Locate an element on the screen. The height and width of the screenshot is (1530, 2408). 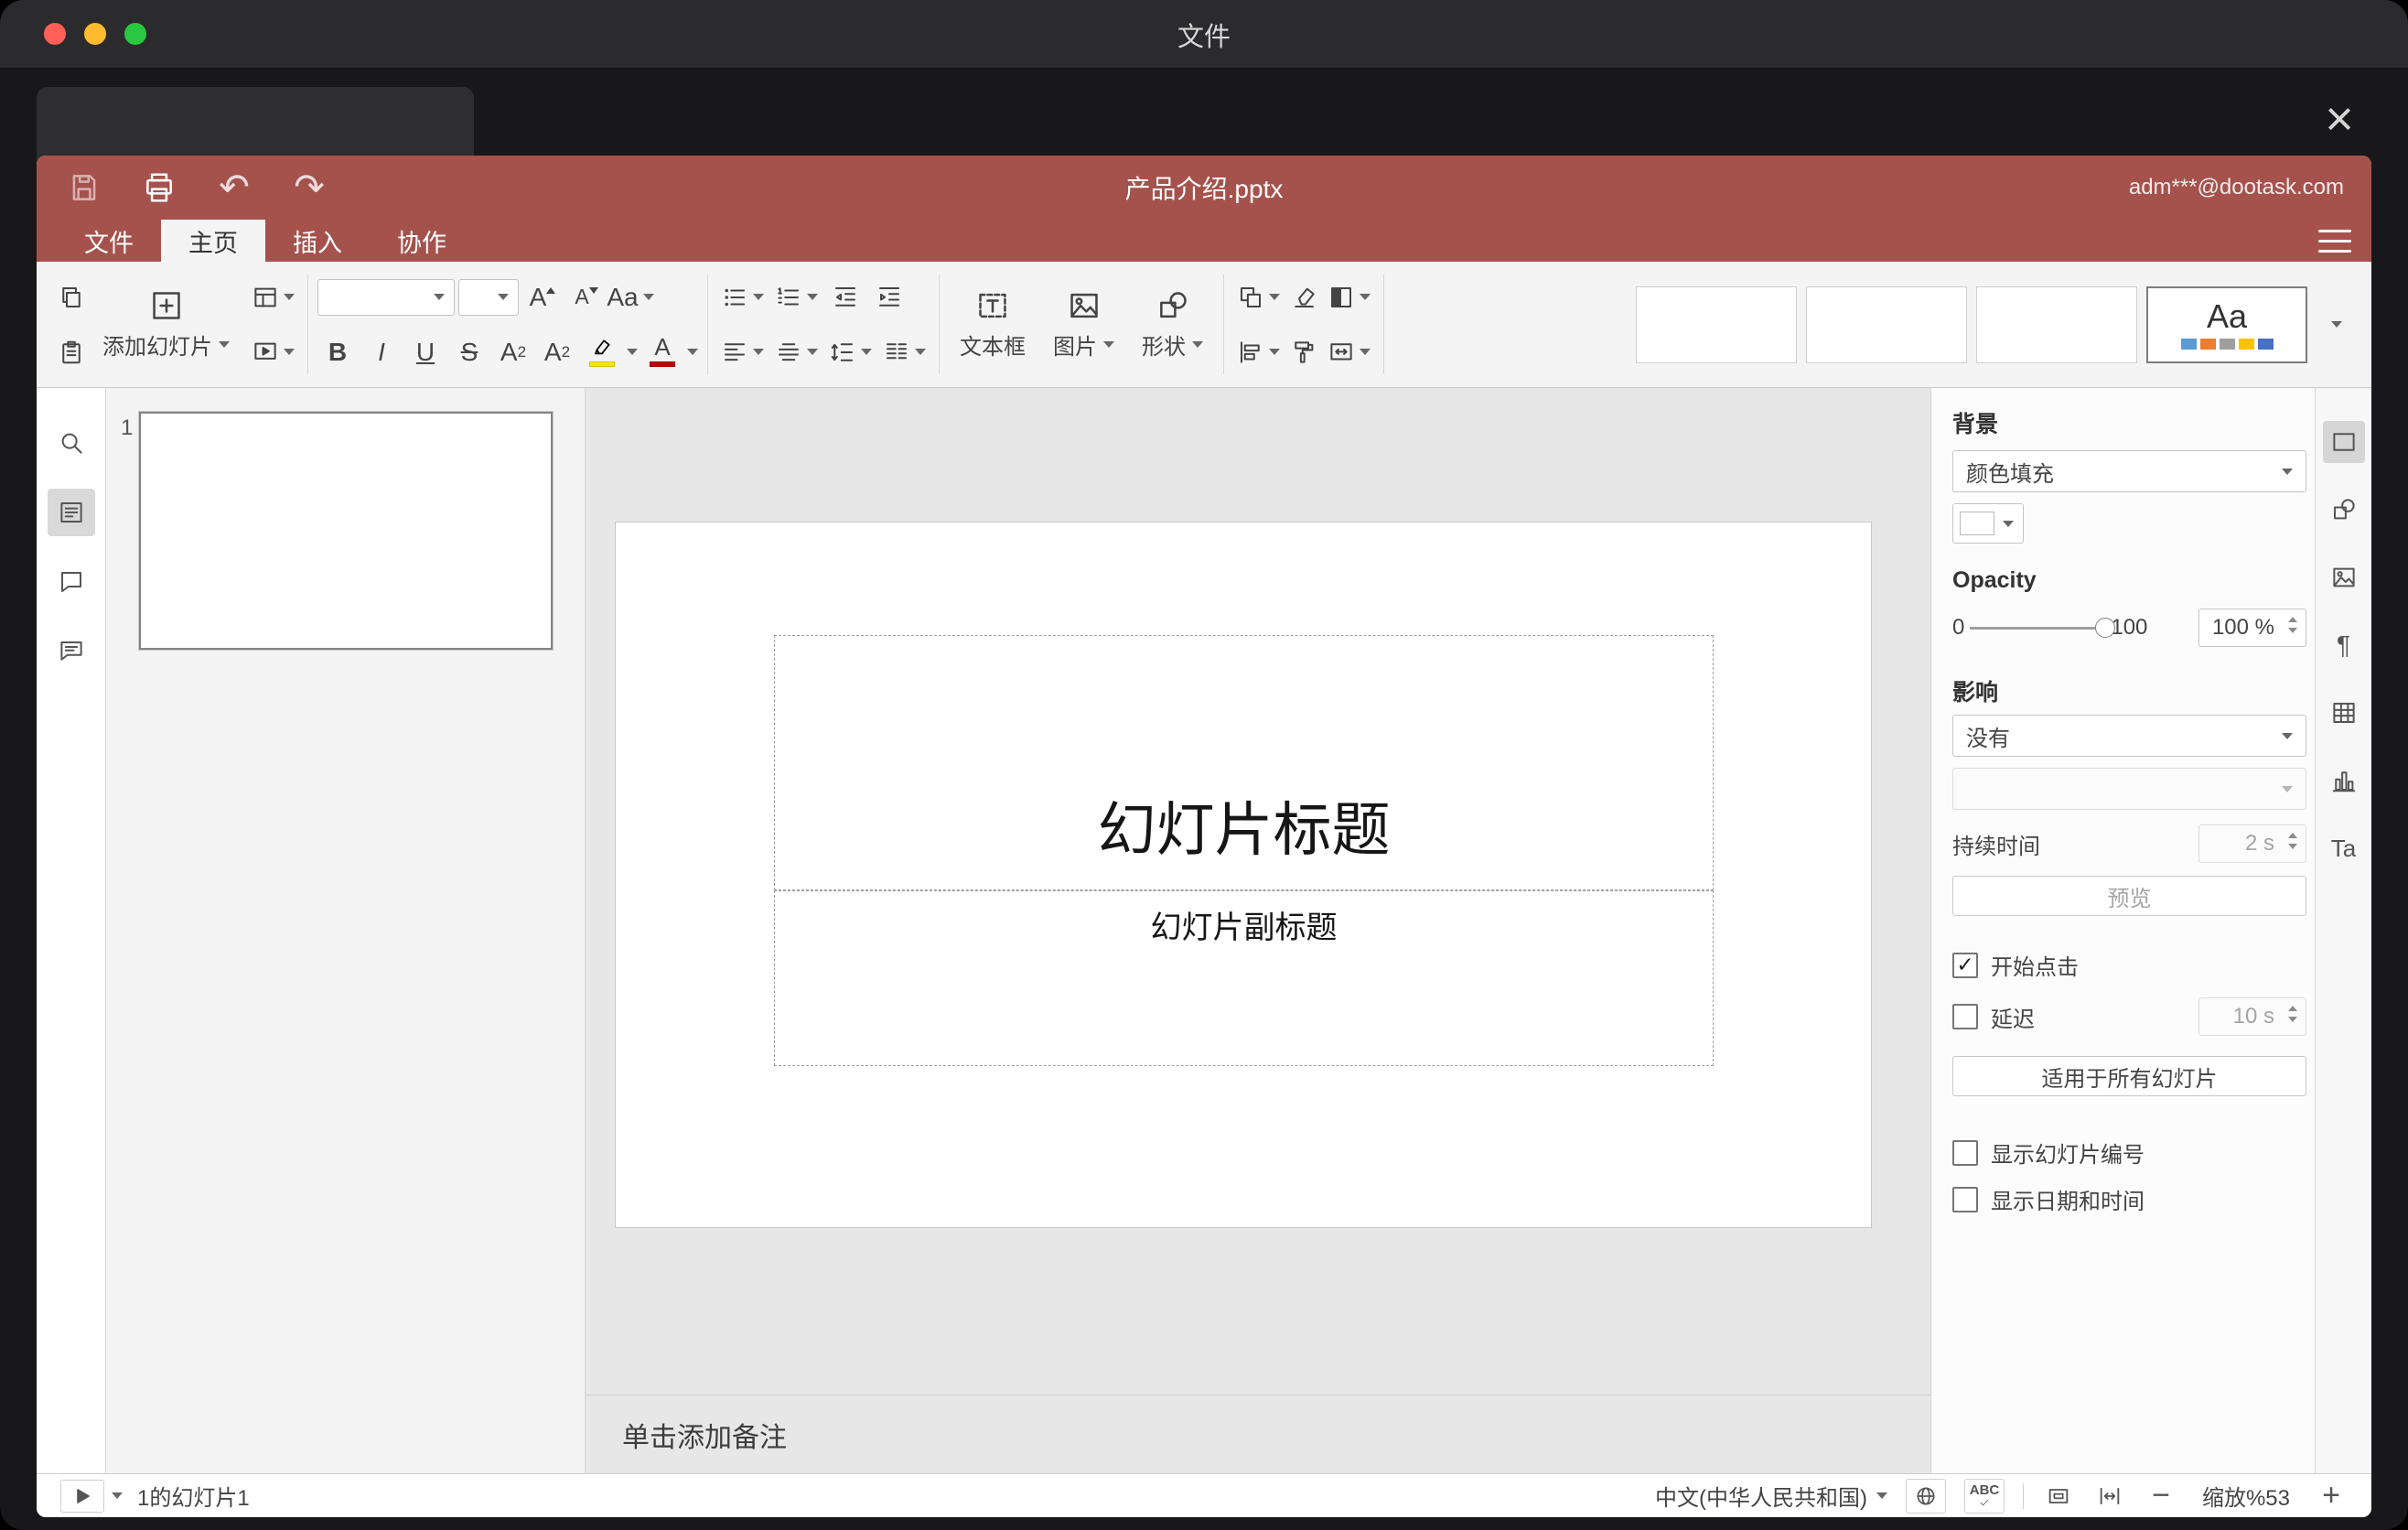
comments-icon is located at coordinates (71, 582).